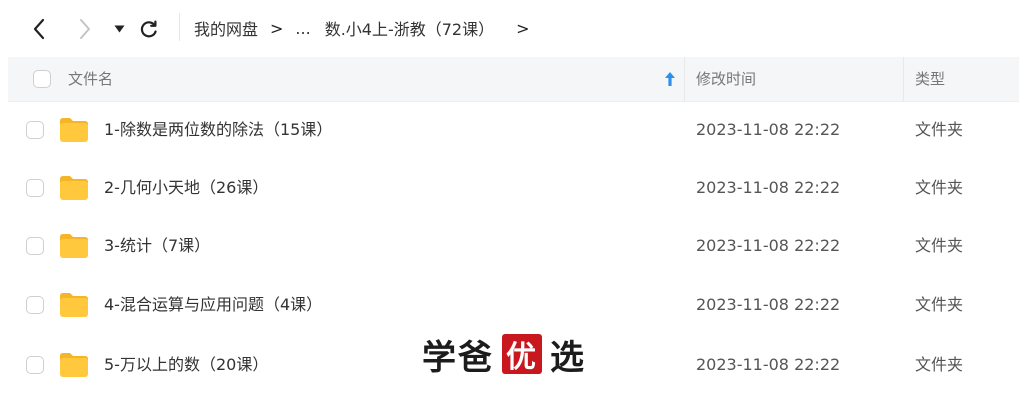  I want to click on sort-ascending-icon, so click(670, 79).